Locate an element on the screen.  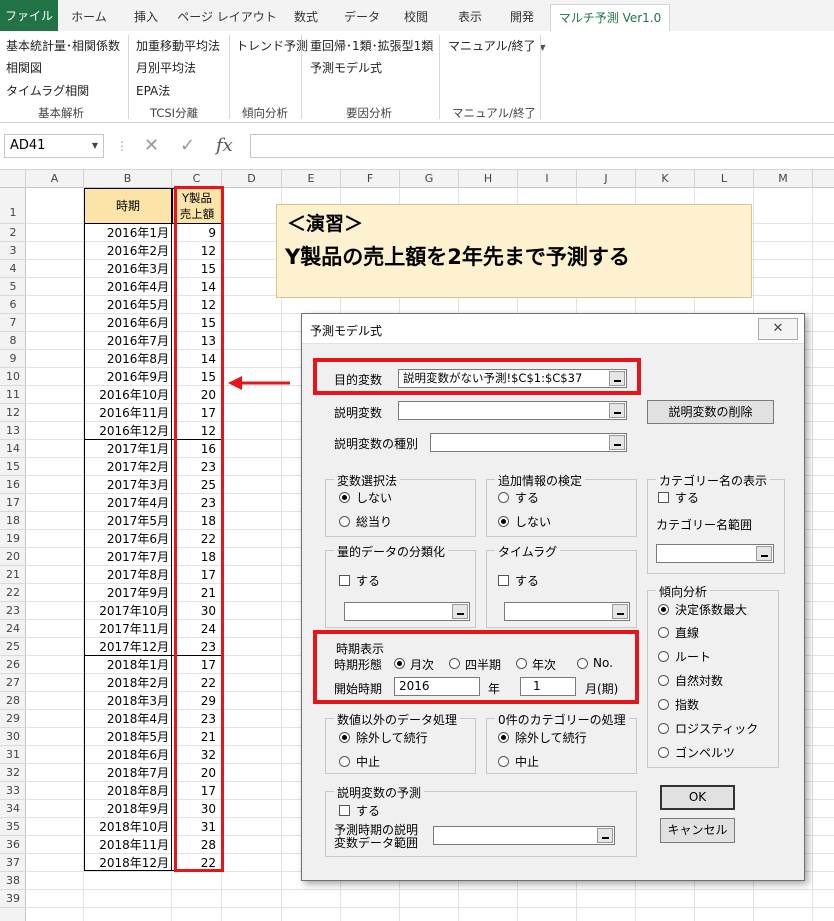
tab-review: 校閲 is located at coordinates (416, 17).